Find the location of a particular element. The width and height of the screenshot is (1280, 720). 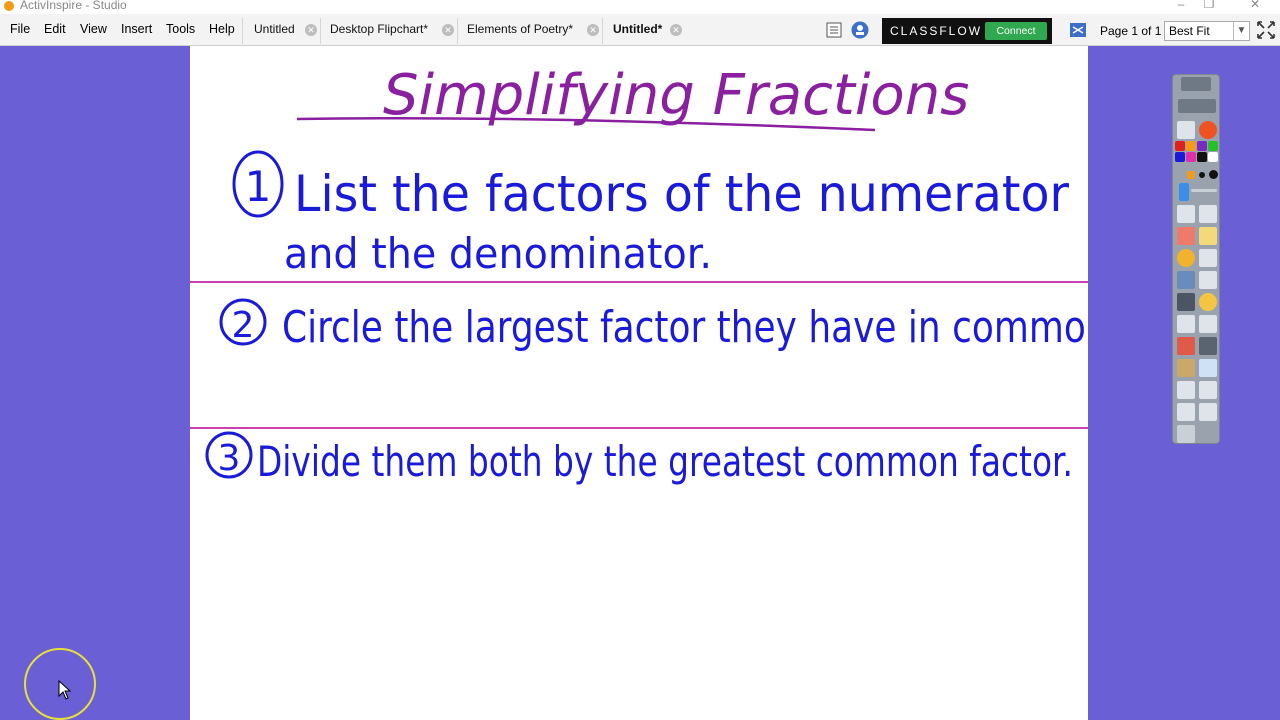

width-slider-track is located at coordinates (1204, 190).